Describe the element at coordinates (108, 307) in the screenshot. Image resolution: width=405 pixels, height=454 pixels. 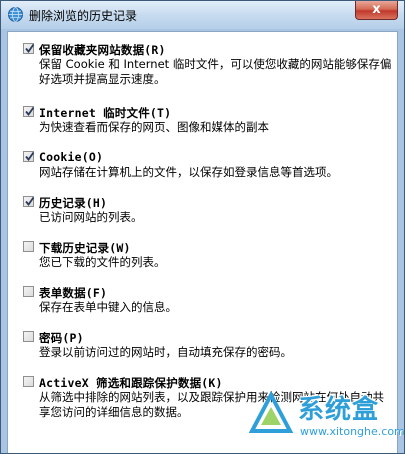
I see `option-description: 保存在表单中键入的信息。` at that location.